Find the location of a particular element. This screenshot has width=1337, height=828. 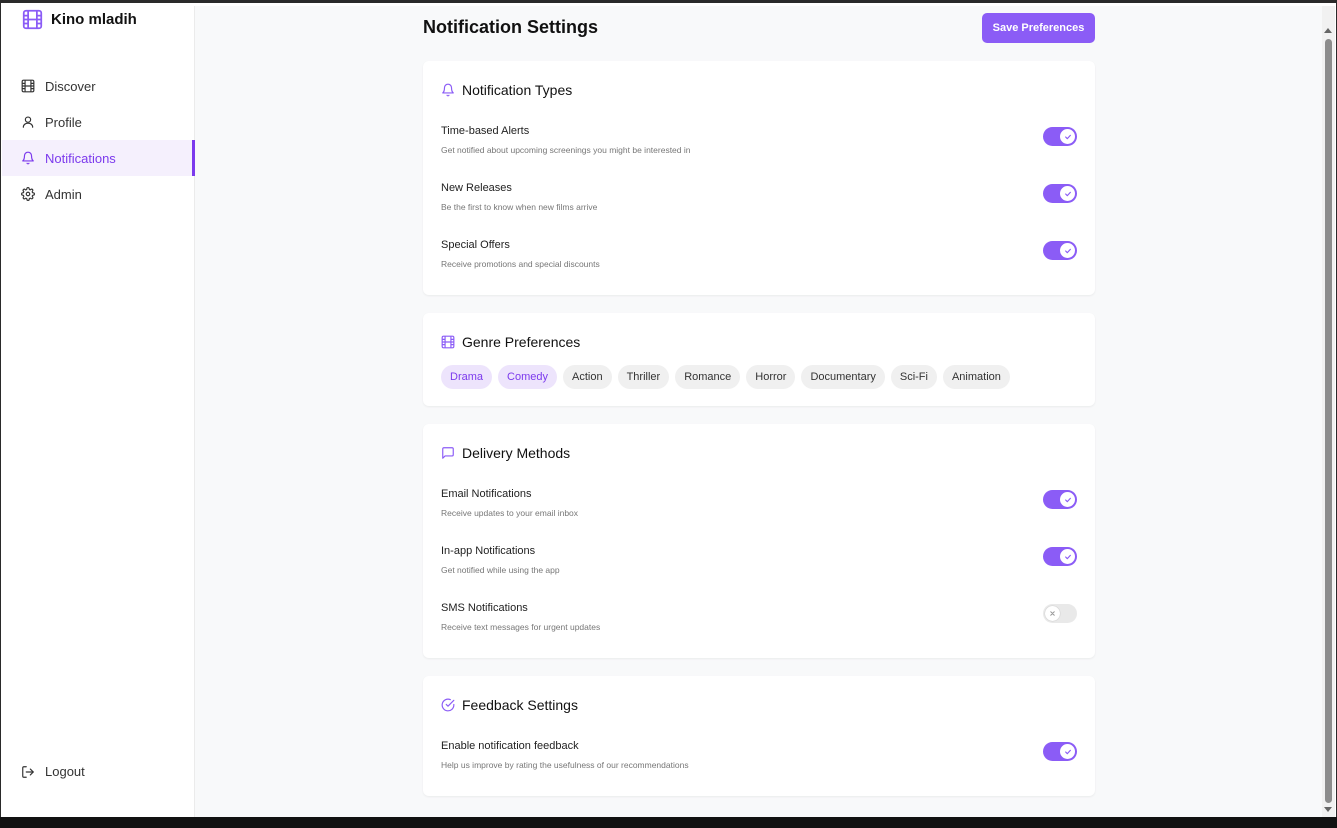

setting-label: Enable notification feedback is located at coordinates (510, 746).